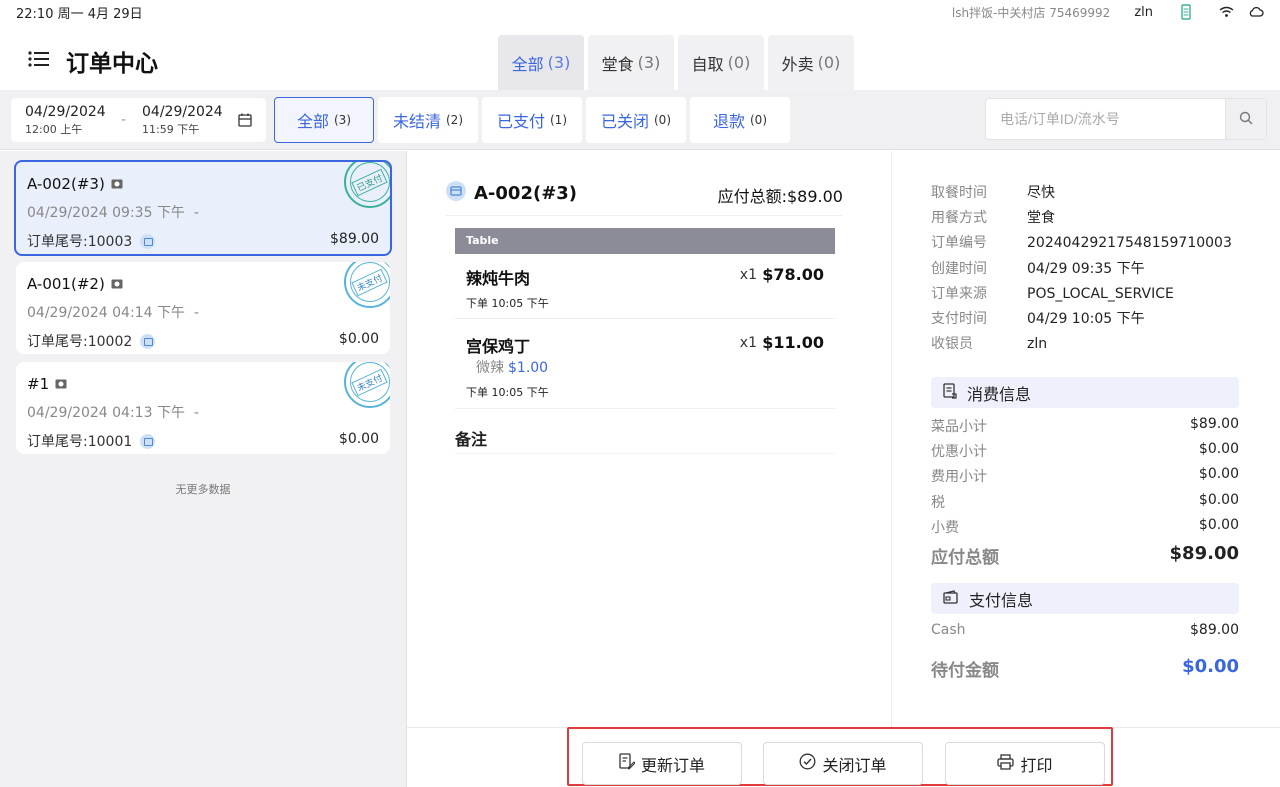 The width and height of the screenshot is (1280, 787). I want to click on button-label: 更新订单, so click(672, 765).